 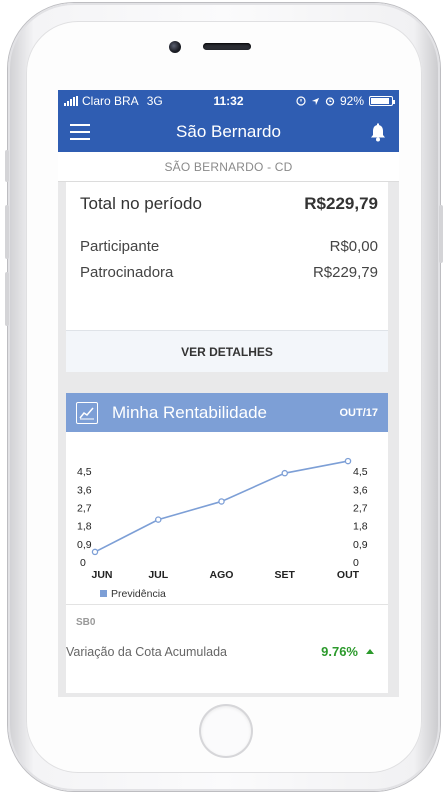 What do you see at coordinates (110, 101) in the screenshot?
I see `carrier-label: Claro BRA` at bounding box center [110, 101].